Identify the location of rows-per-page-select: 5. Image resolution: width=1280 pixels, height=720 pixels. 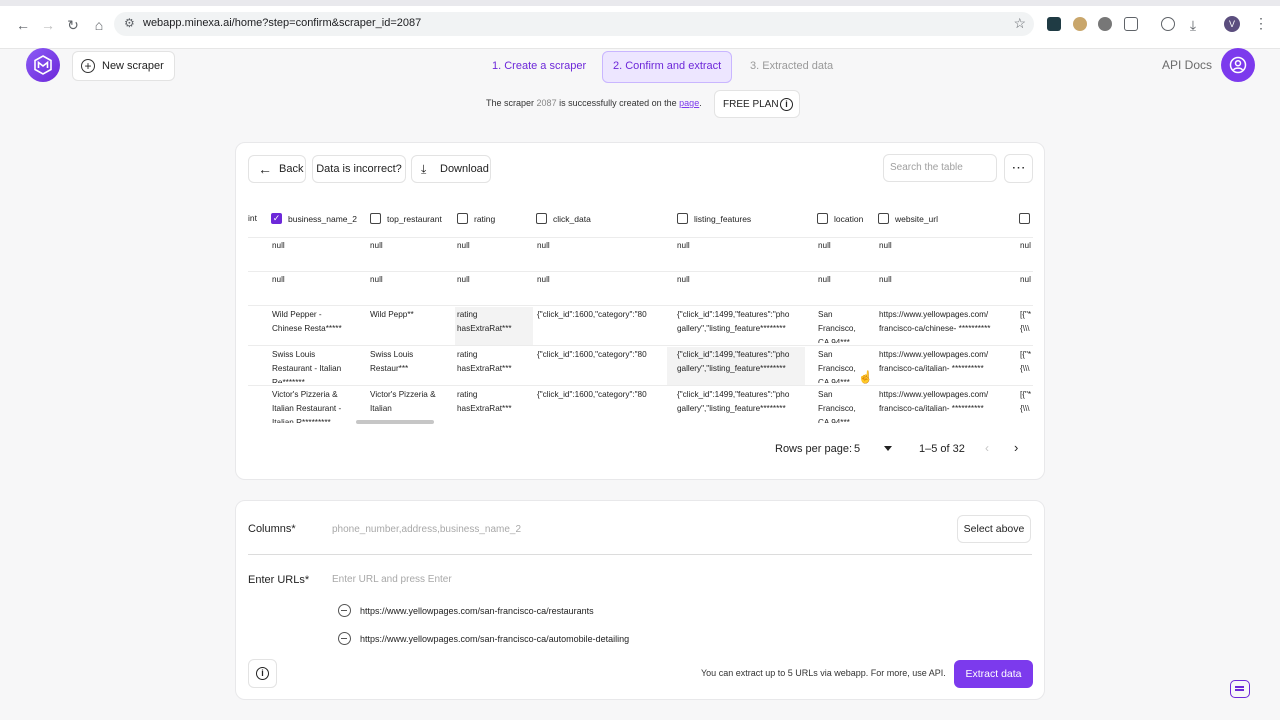
(857, 449).